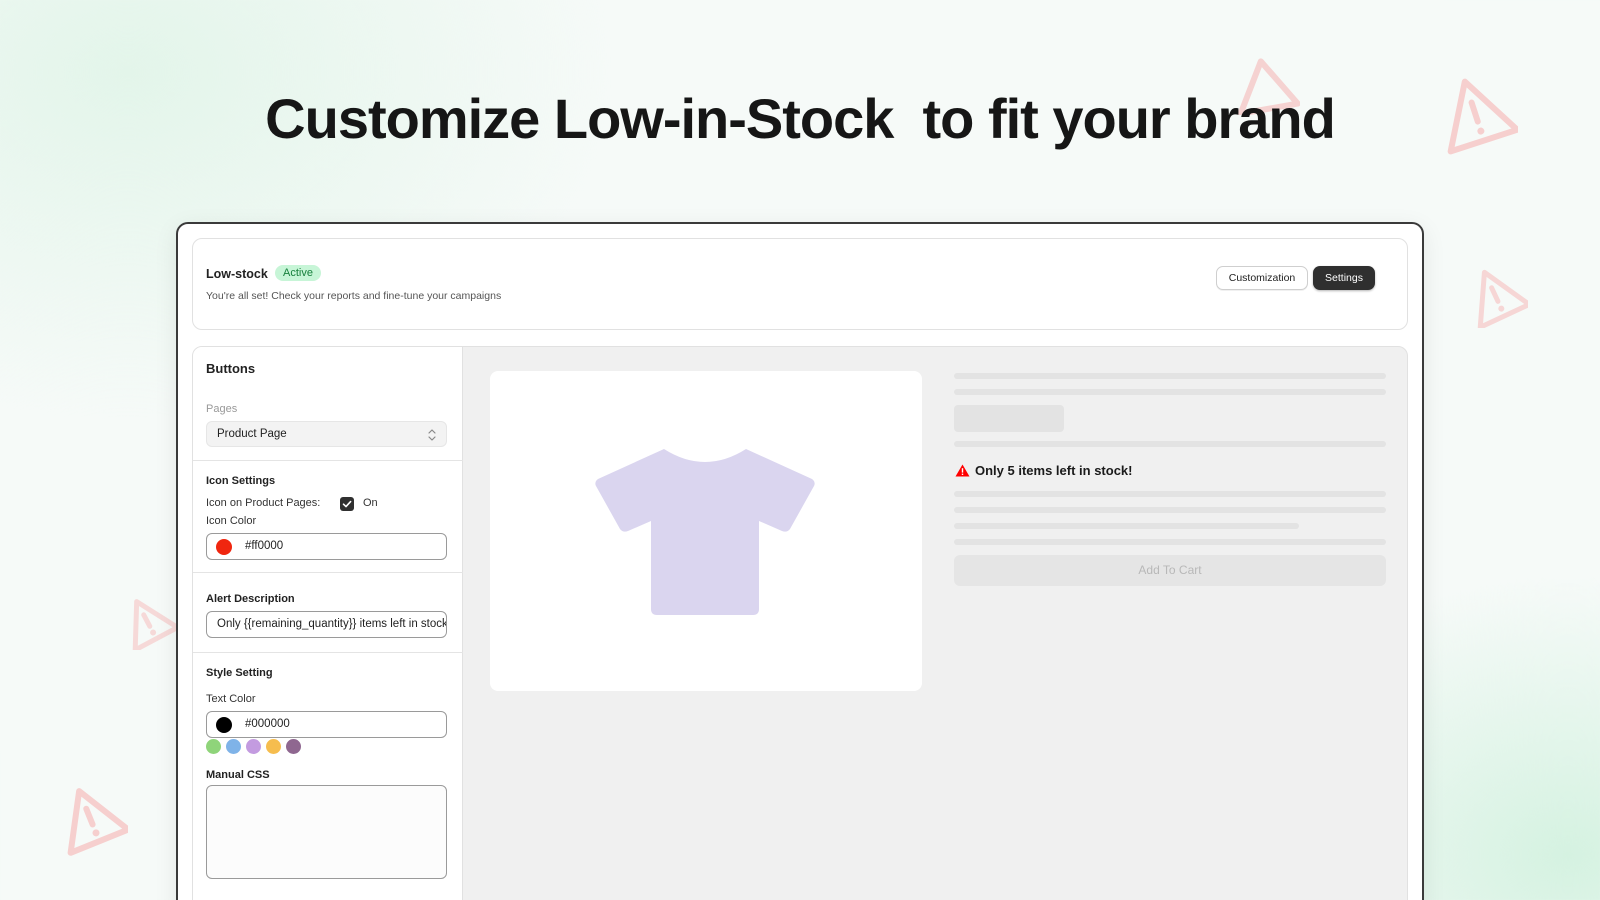 This screenshot has width=1600, height=900. What do you see at coordinates (432, 439) in the screenshot?
I see `chevron-up-down-icon` at bounding box center [432, 439].